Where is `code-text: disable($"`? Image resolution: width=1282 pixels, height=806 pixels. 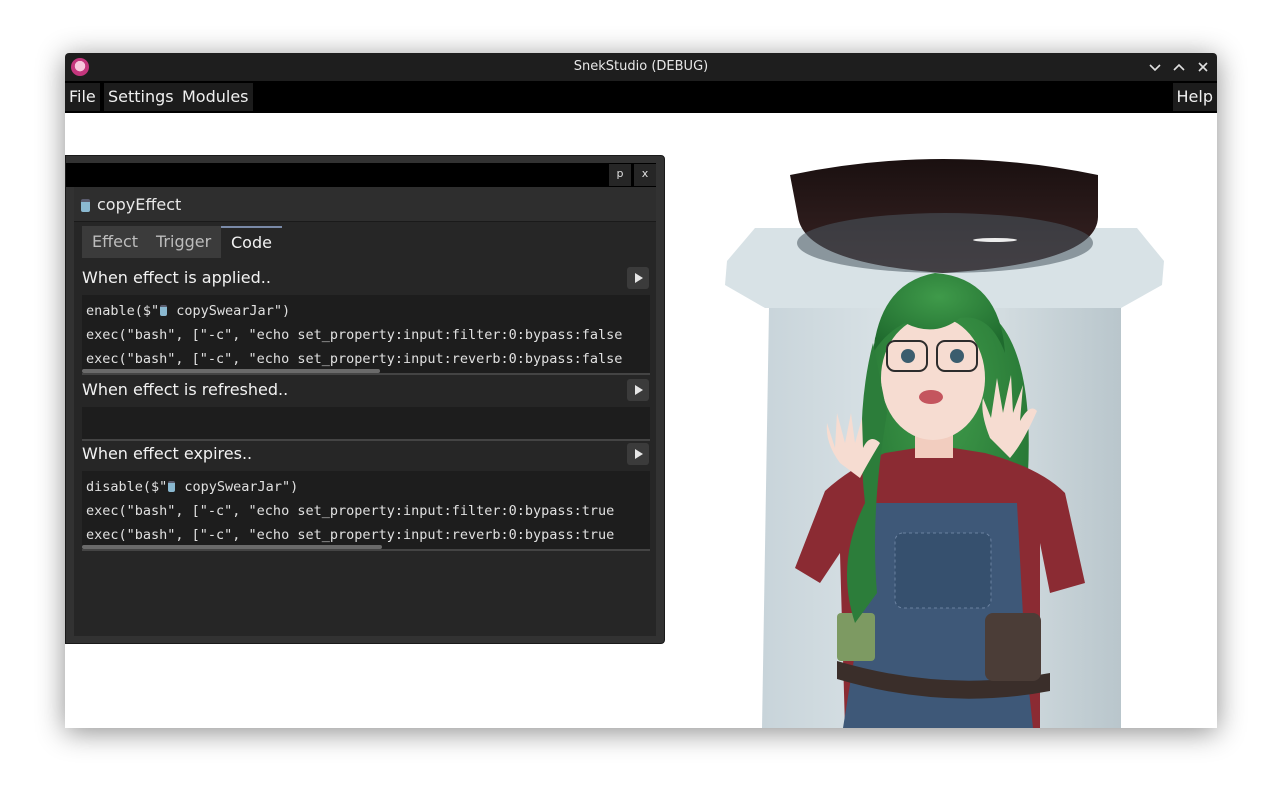 code-text: disable($" is located at coordinates (127, 487).